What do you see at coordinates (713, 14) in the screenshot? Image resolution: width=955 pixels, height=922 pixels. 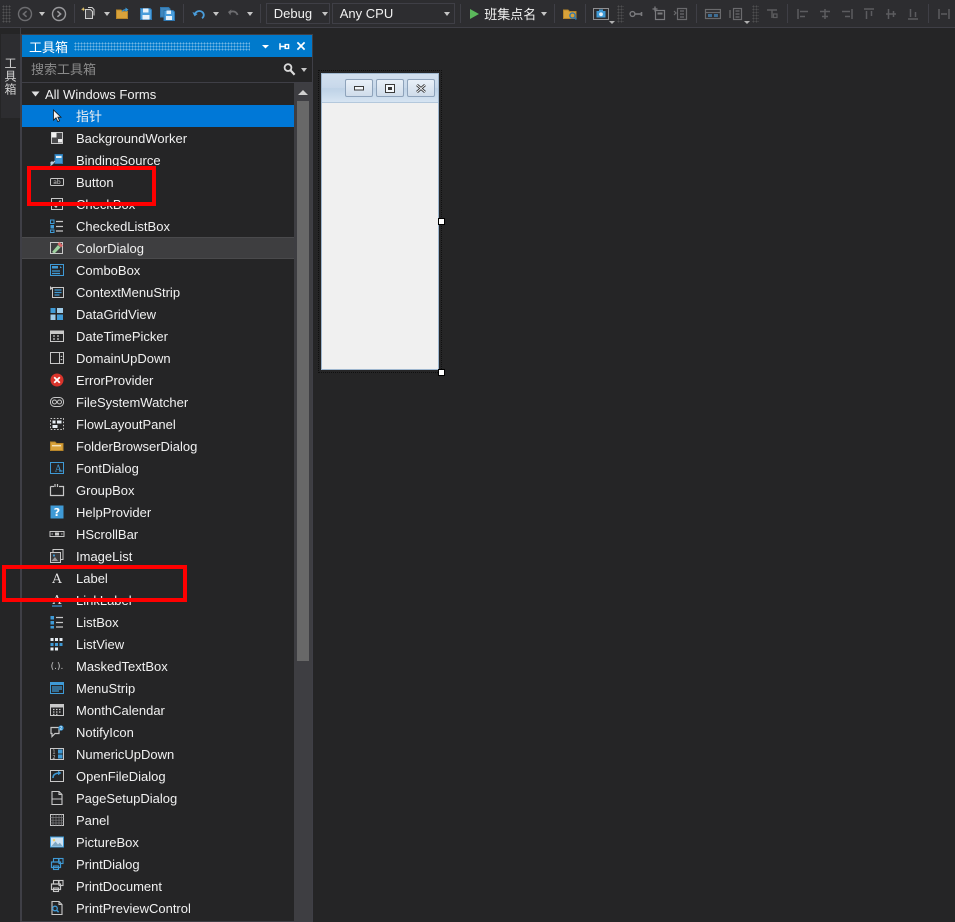 I see `tab-order-icon` at bounding box center [713, 14].